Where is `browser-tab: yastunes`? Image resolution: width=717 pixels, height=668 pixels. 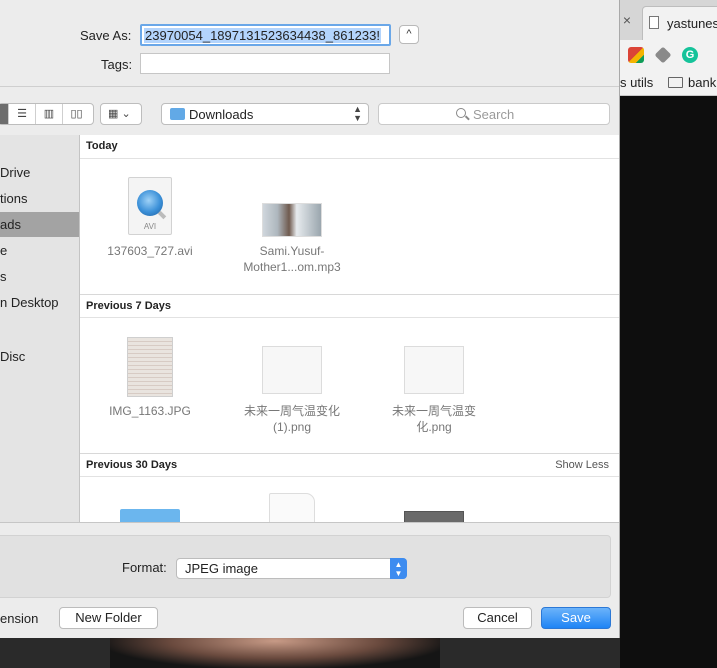 browser-tab: yastunes is located at coordinates (679, 23).